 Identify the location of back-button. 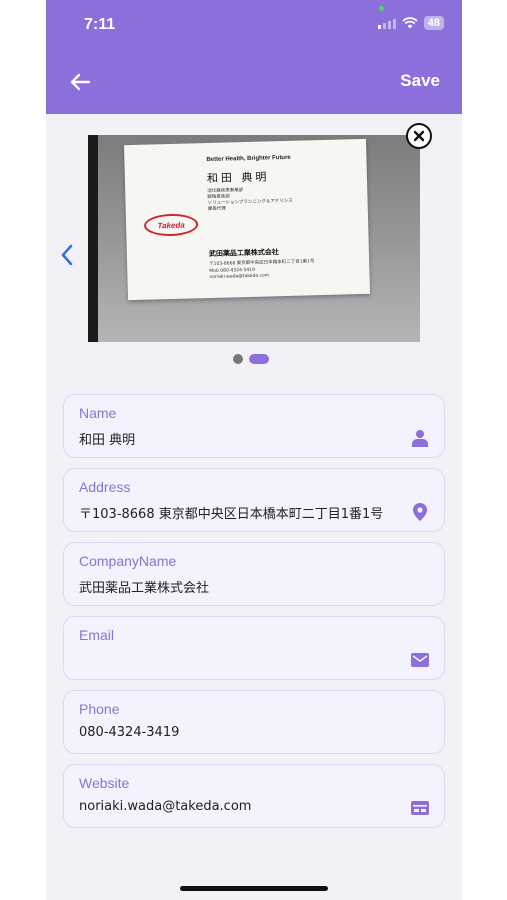
(80, 82).